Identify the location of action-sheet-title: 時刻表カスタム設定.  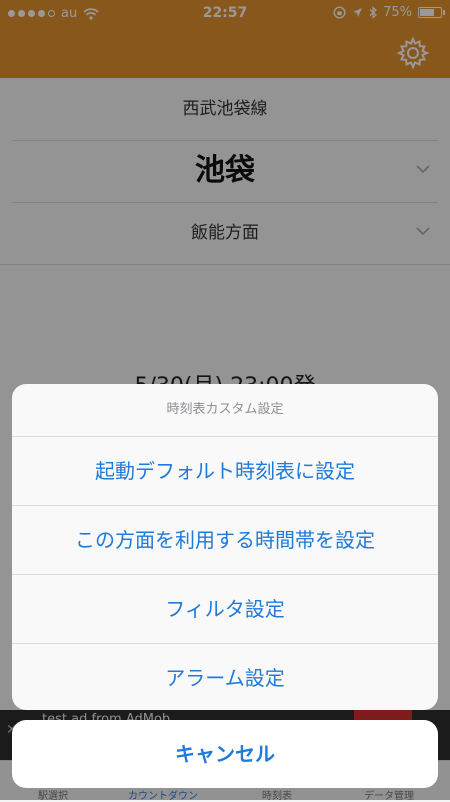
(225, 410).